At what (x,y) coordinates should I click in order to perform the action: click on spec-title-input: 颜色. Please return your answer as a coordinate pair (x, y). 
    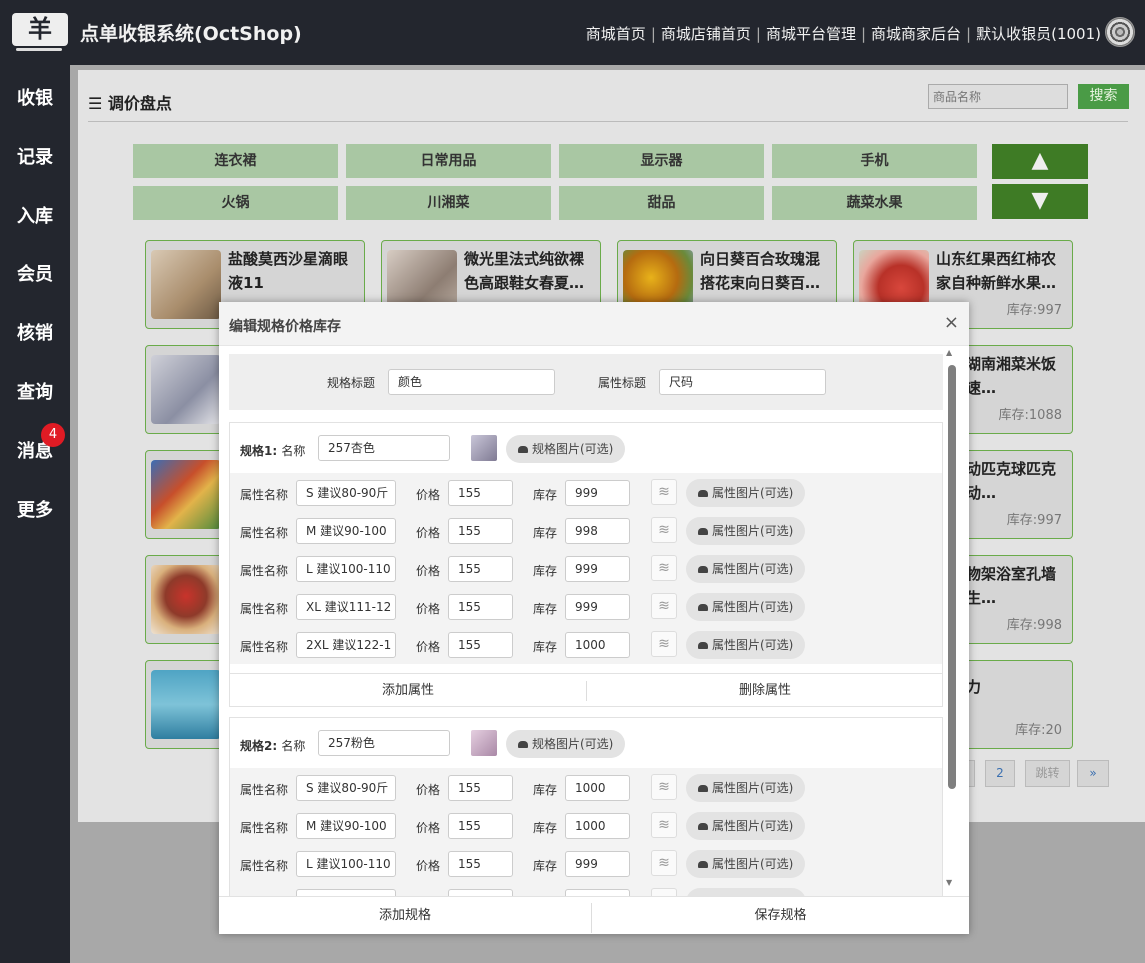
    Looking at the image, I should click on (471, 382).